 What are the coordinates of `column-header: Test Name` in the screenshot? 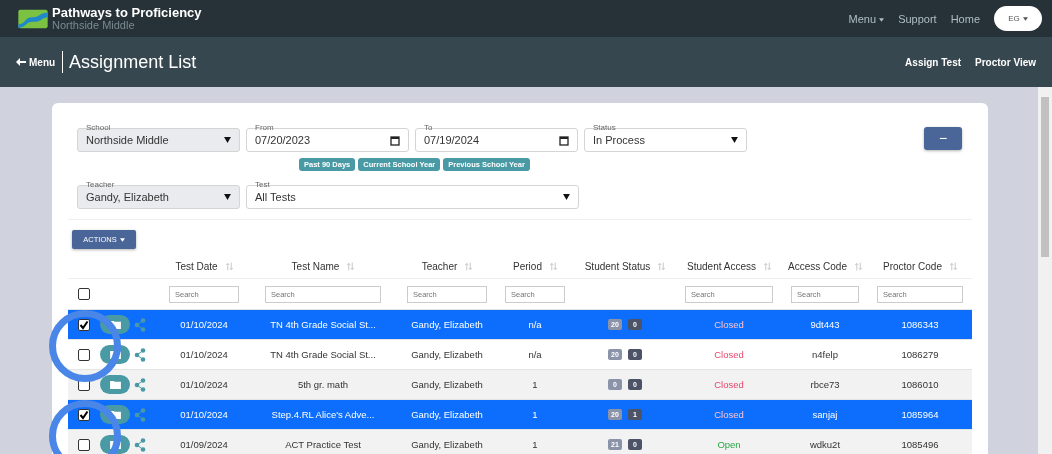 It's located at (315, 266).